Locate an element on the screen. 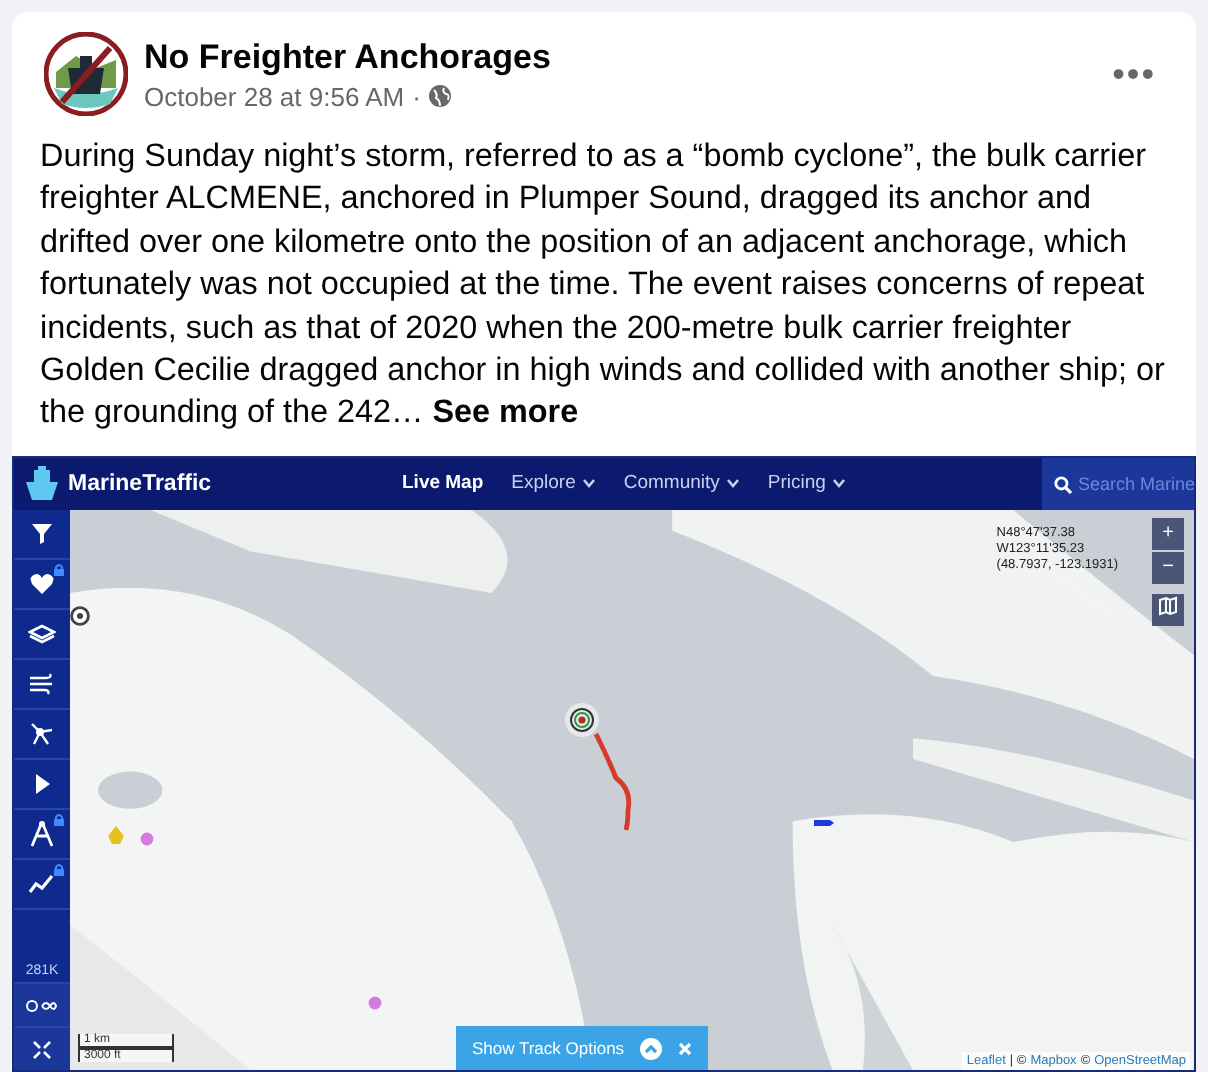 The image size is (1208, 1072). search-field: Search Marine is located at coordinates (1118, 483).